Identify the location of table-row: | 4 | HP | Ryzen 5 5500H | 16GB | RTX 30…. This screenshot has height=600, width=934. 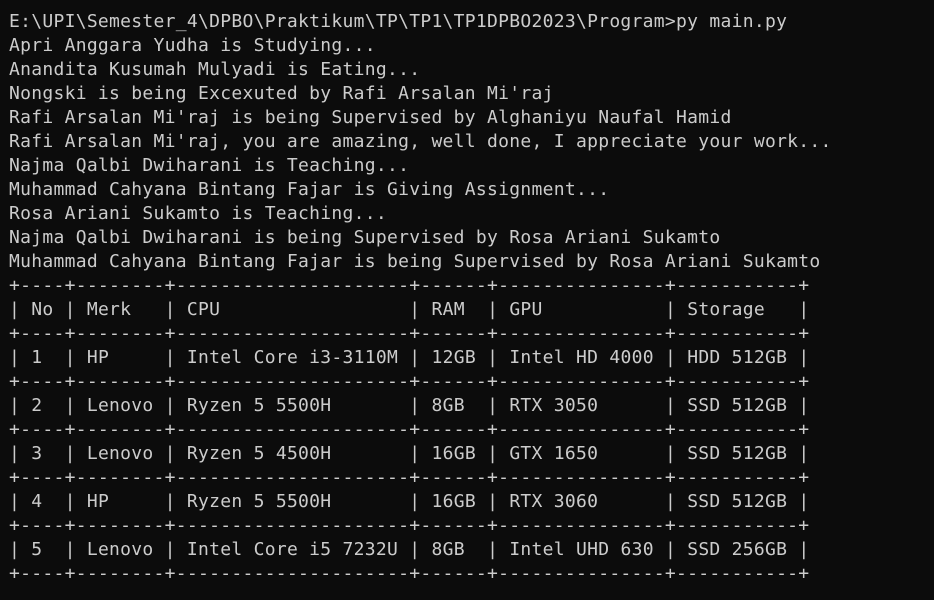
(409, 501).